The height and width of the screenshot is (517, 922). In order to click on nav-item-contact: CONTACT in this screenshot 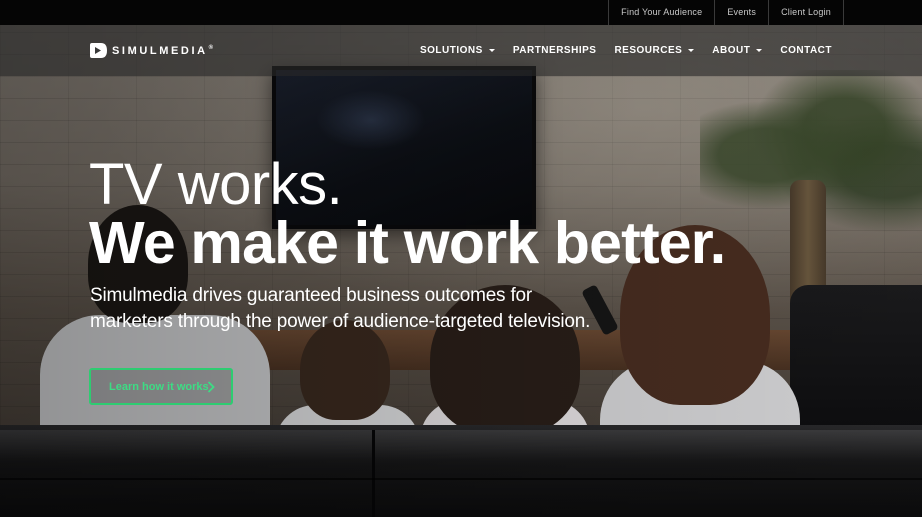, I will do `click(806, 50)`.